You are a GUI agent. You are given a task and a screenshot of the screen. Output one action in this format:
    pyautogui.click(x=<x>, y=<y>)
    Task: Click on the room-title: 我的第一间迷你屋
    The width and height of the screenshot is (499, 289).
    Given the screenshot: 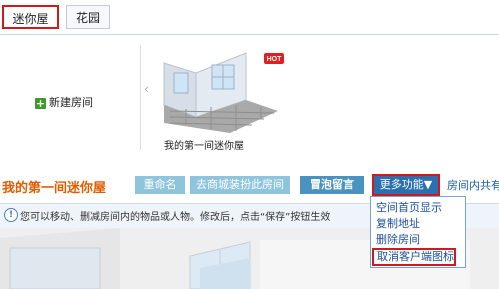 What is the action you would take?
    pyautogui.click(x=54, y=188)
    